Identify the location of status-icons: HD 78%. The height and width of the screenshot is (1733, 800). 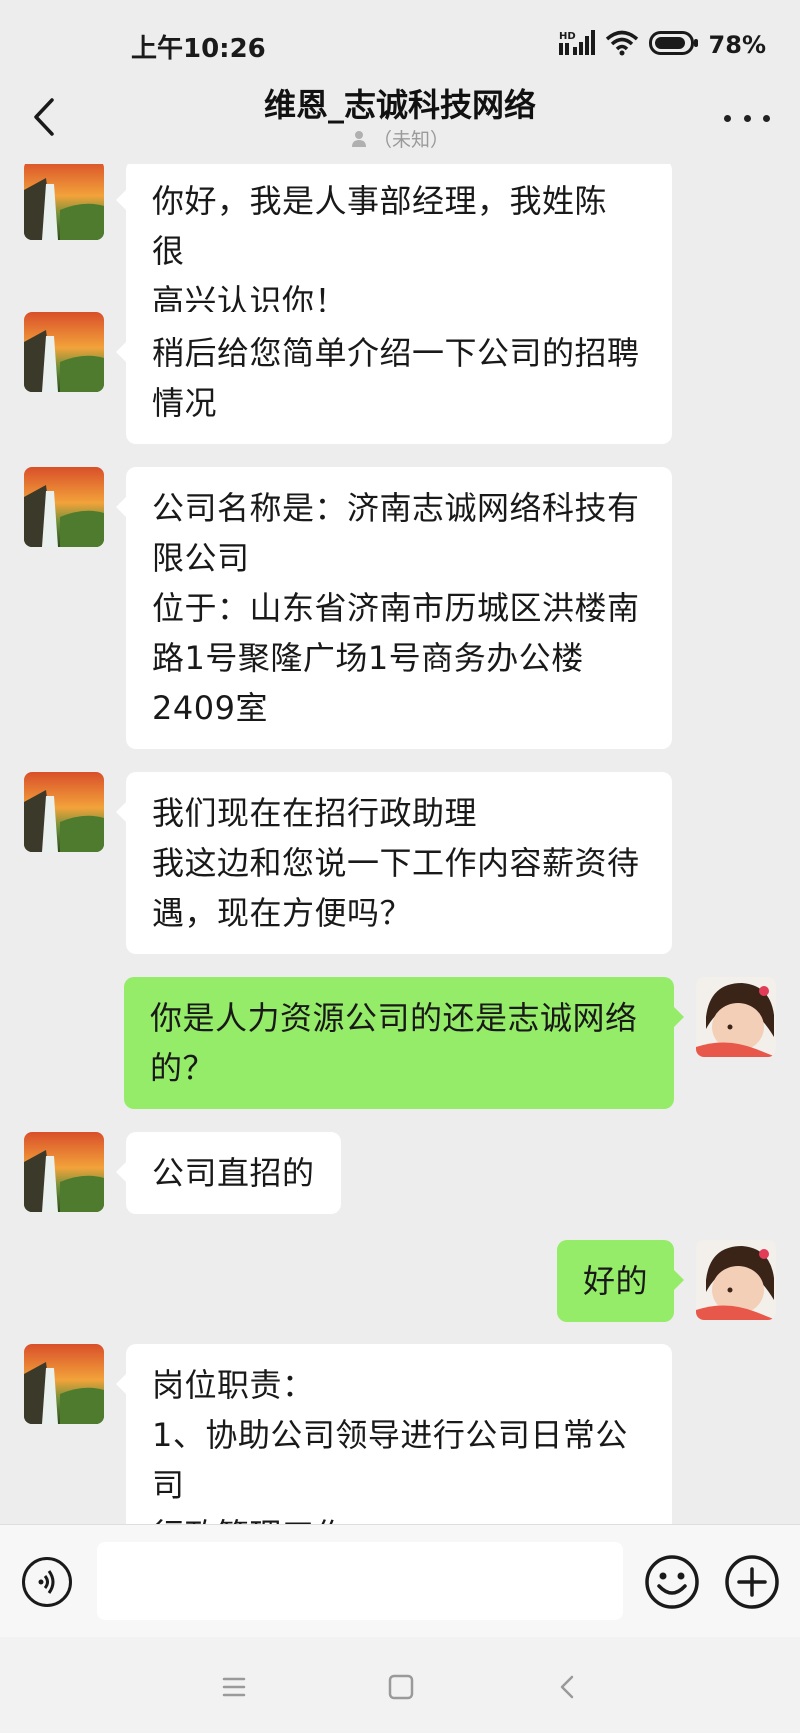
(662, 45).